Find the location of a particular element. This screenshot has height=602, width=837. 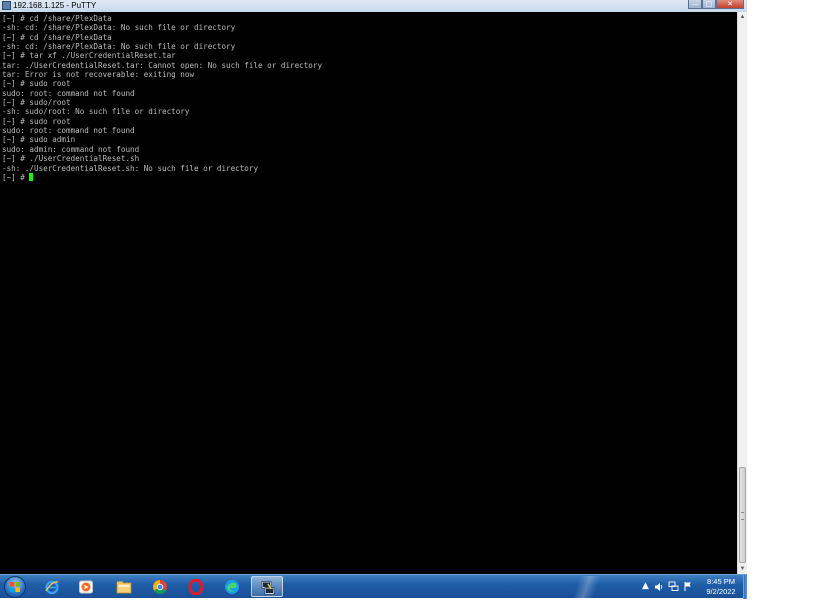

taskbar-opera is located at coordinates (196, 586).